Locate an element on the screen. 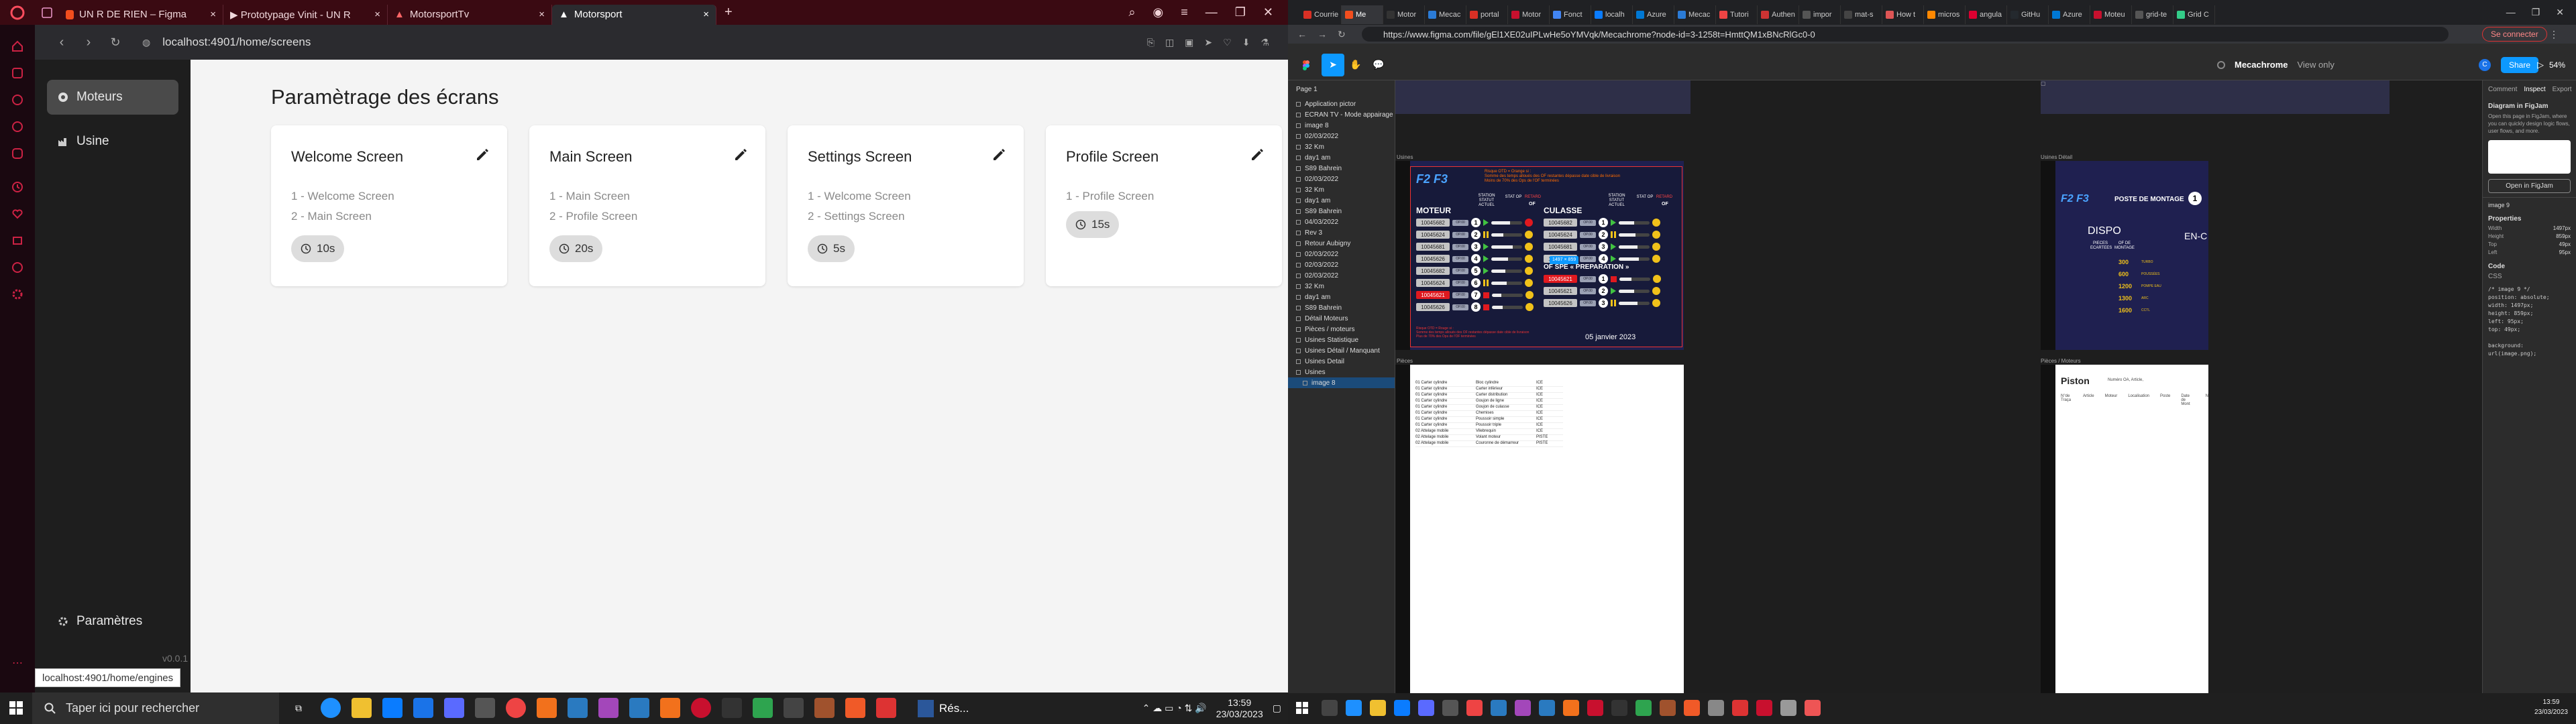 The image size is (2576, 724). url-field: localhost:4901/home/screens is located at coordinates (236, 42).